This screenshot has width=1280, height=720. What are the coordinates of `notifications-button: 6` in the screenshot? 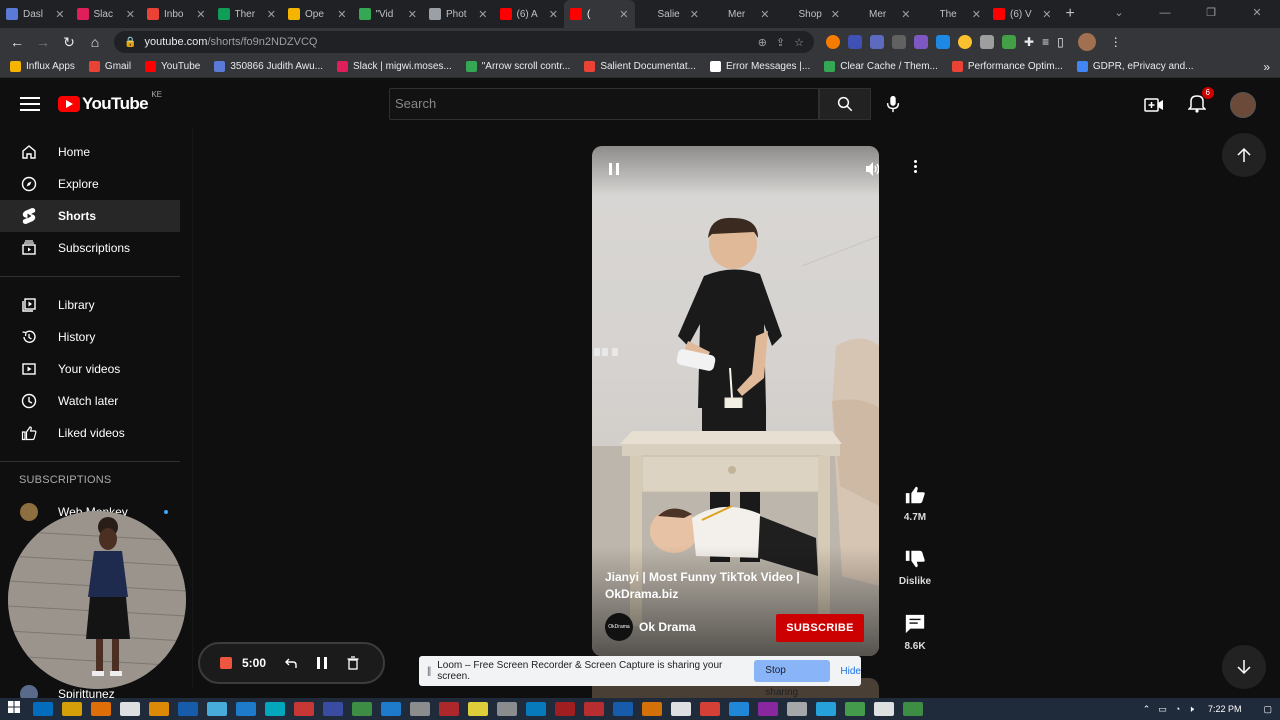 It's located at (1200, 102).